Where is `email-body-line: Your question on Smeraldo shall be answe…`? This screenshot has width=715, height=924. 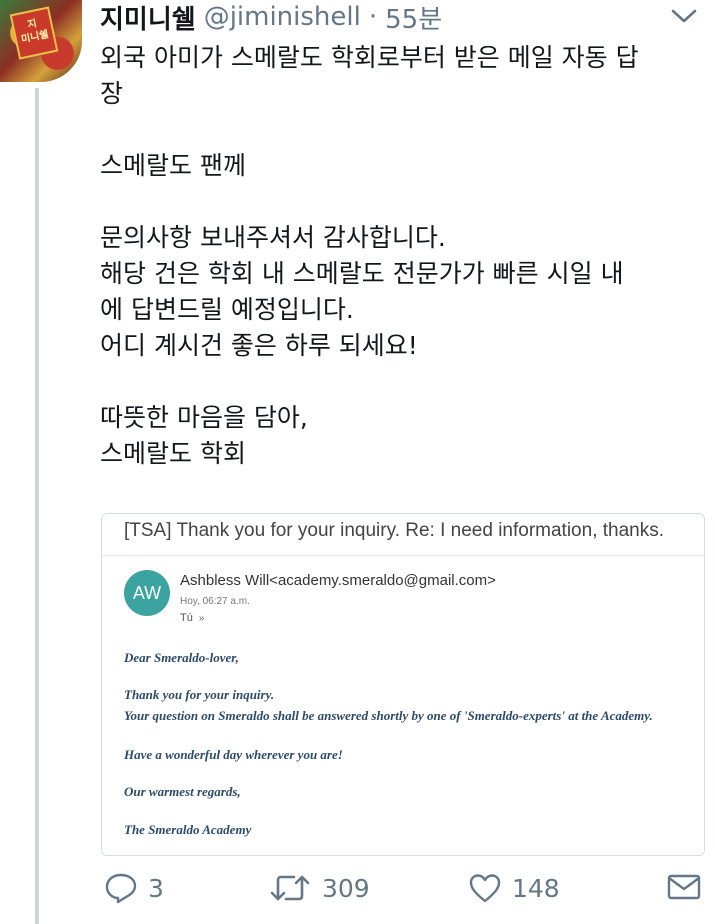 email-body-line: Your question on Smeraldo shall be answe… is located at coordinates (388, 715).